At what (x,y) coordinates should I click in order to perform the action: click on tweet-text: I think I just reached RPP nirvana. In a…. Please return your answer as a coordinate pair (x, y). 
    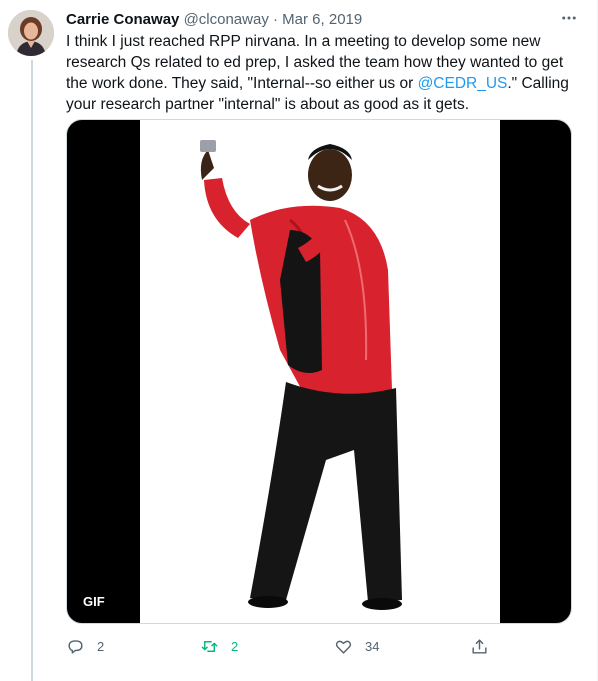
    Looking at the image, I should click on (321, 73).